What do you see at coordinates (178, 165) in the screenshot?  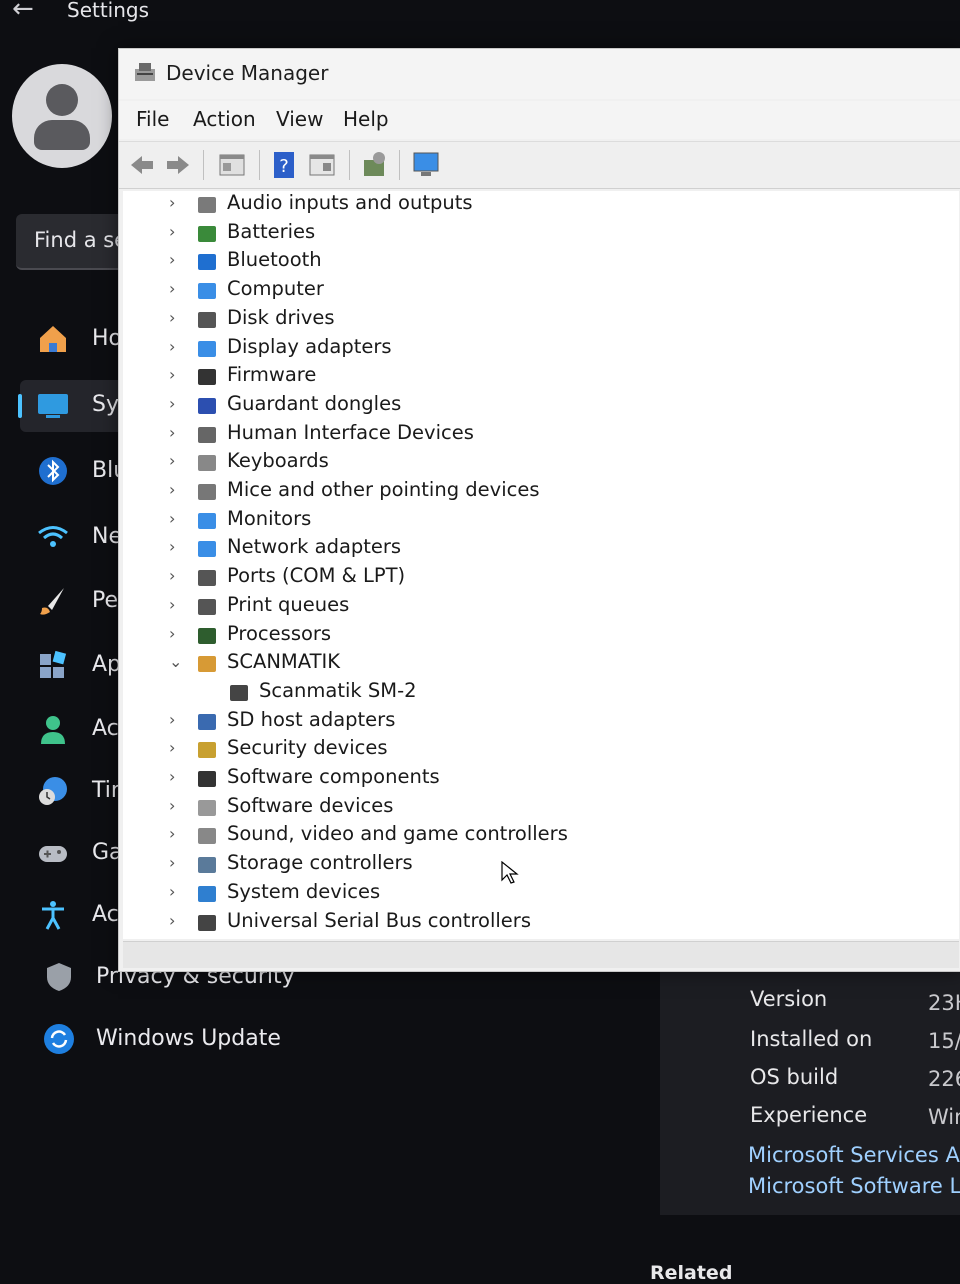 I see `forward-icon` at bounding box center [178, 165].